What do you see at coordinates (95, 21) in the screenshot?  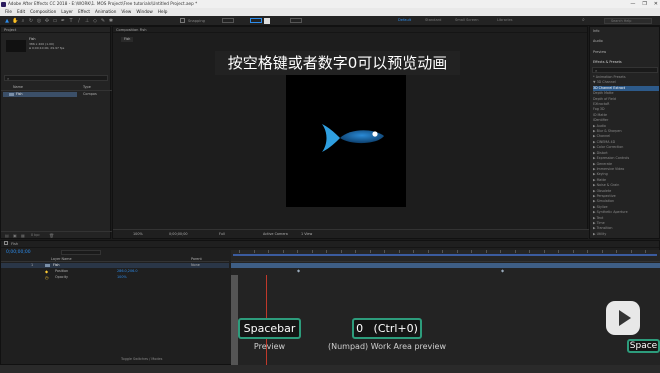 I see `eraser-tool-icon: ◇` at bounding box center [95, 21].